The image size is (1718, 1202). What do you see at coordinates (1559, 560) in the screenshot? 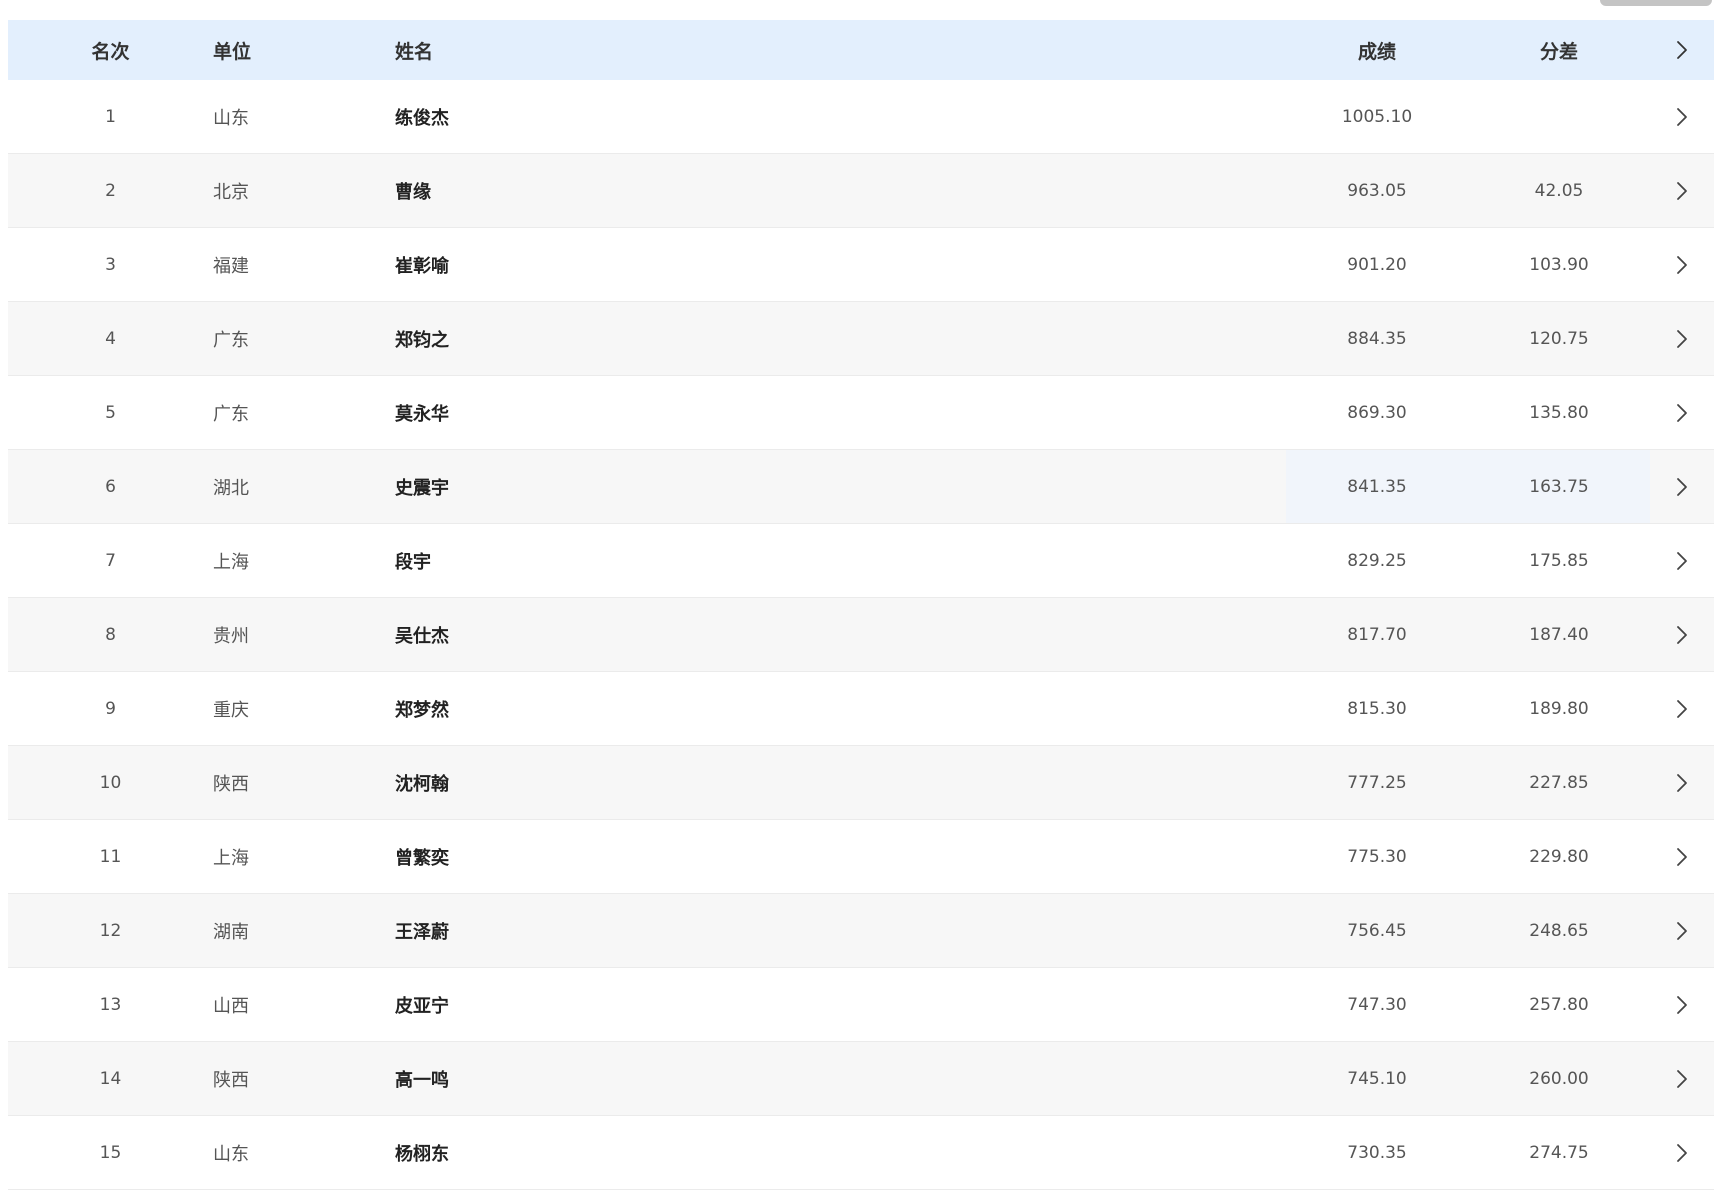
I see `diff-cell: 175.85` at bounding box center [1559, 560].